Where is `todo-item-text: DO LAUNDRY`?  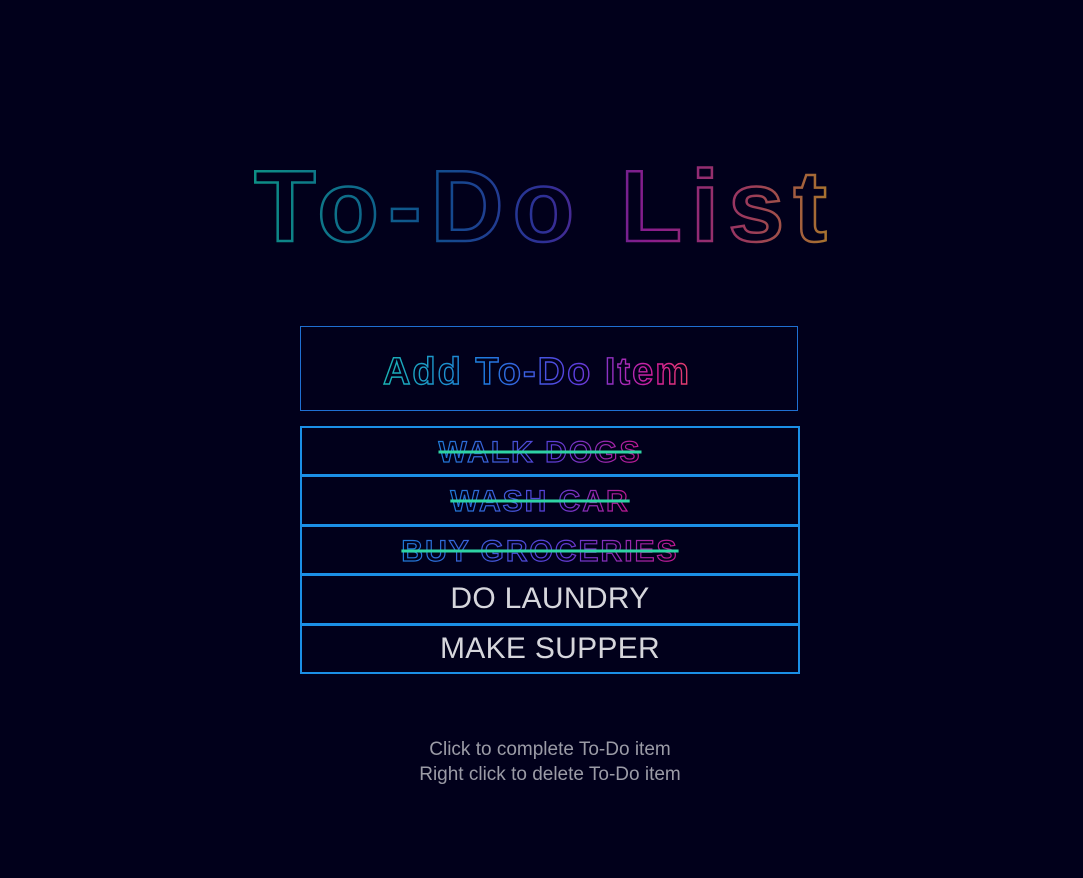 todo-item-text: DO LAUNDRY is located at coordinates (550, 599).